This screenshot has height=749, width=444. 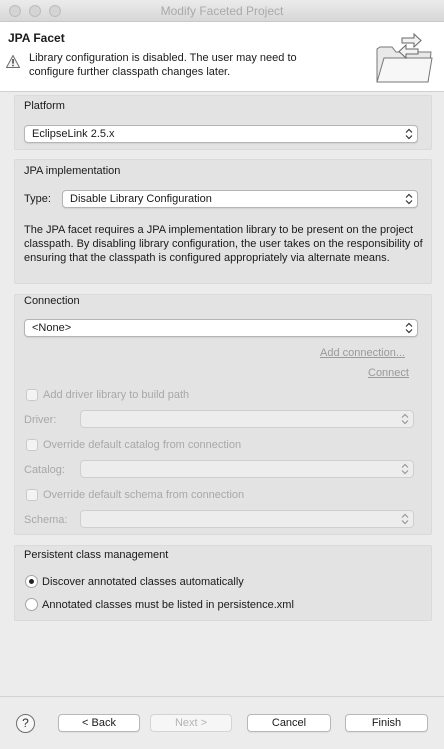 I want to click on back-button: < Back, so click(x=99, y=723).